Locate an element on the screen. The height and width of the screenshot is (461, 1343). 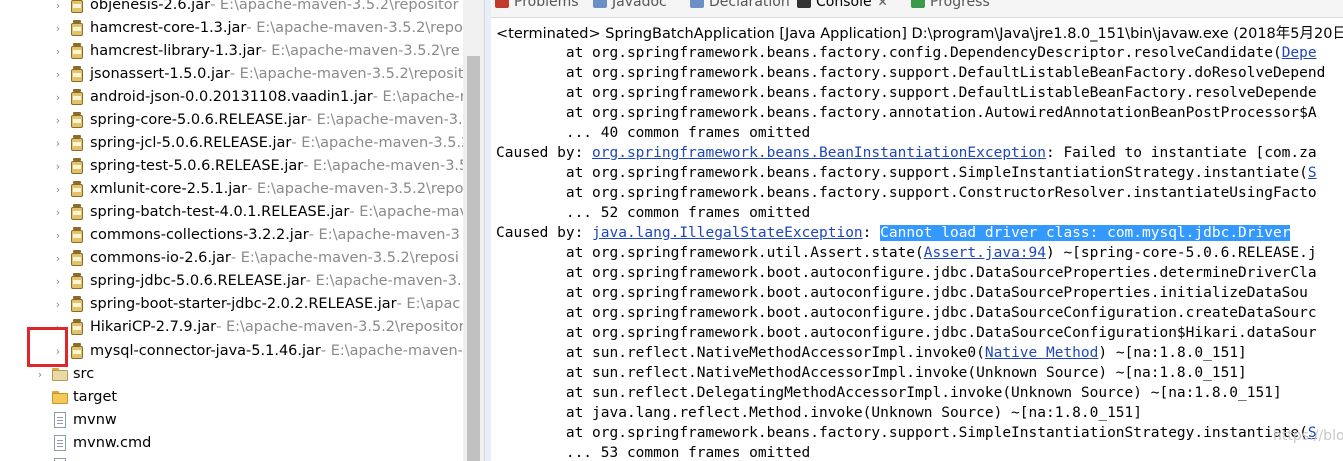
console-line: ... 53 common frames omitted is located at coordinates (653, 452).